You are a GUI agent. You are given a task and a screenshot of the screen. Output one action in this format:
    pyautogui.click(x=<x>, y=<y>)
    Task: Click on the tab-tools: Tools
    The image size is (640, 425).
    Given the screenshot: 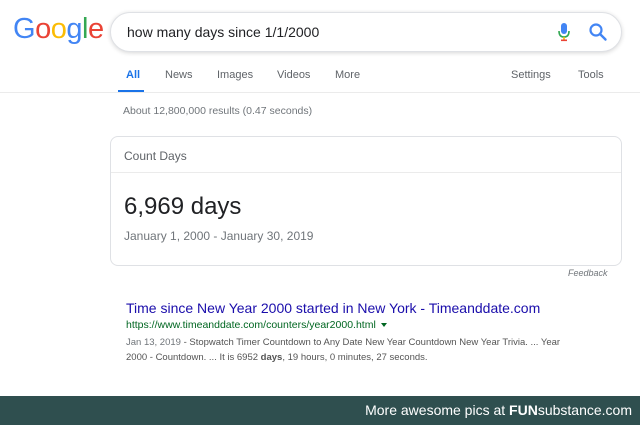 What is the action you would take?
    pyautogui.click(x=591, y=75)
    